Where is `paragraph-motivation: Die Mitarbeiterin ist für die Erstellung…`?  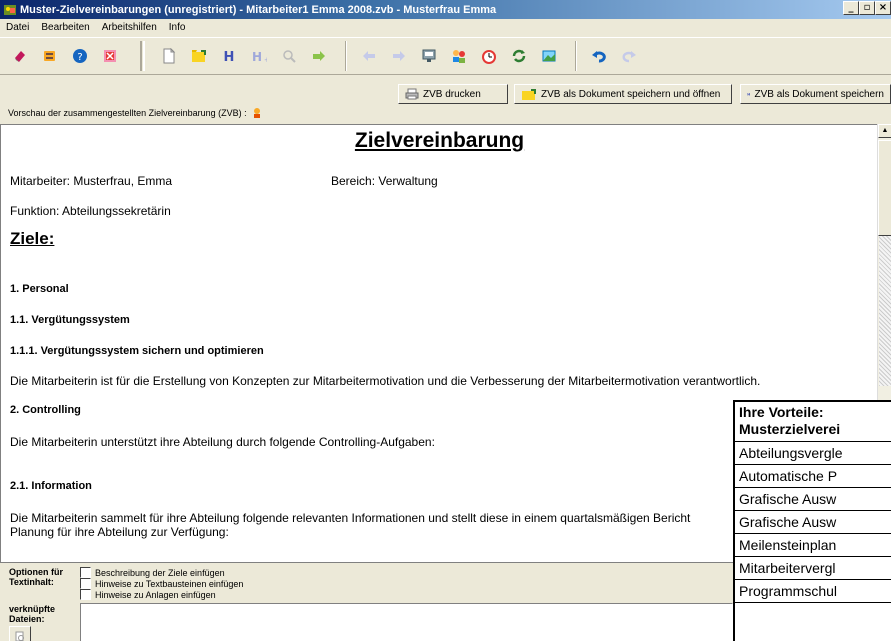 paragraph-motivation: Die Mitarbeiterin ist für die Erstellung… is located at coordinates (385, 381).